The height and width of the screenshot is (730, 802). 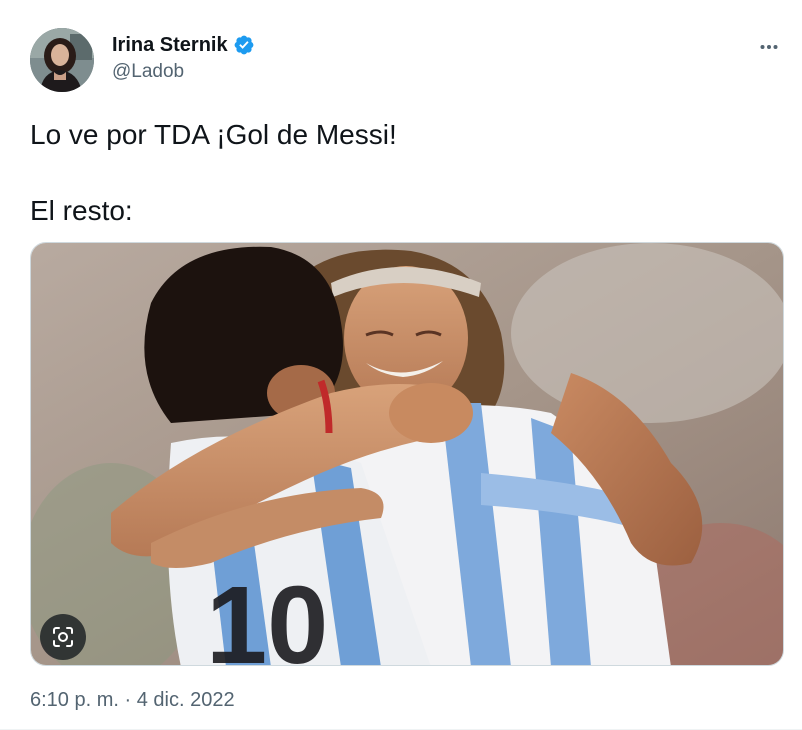 I want to click on author-info: Irina Sternik @Ladob, so click(x=183, y=58).